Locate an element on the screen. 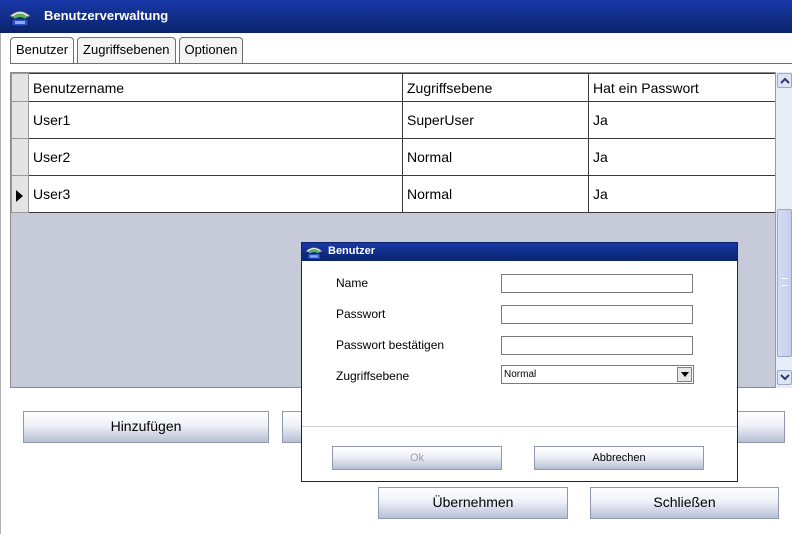 This screenshot has height=534, width=792. column-header-username: Benutzername is located at coordinates (215, 87).